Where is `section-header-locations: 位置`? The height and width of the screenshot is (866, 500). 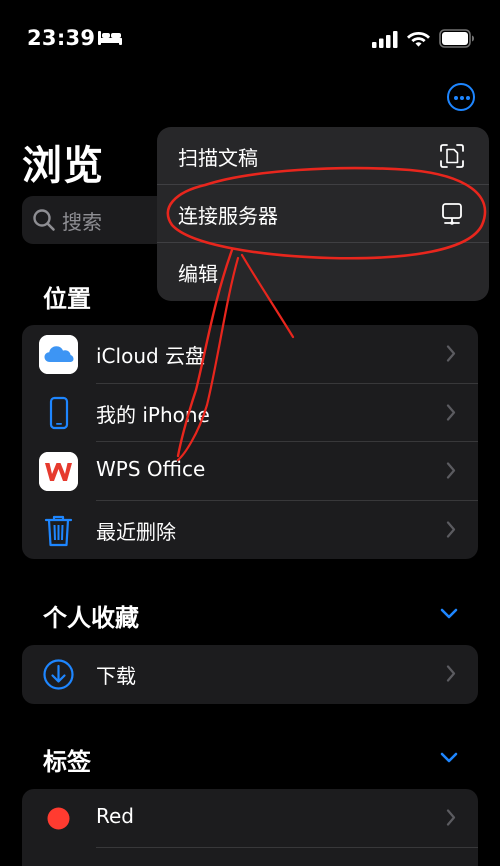 section-header-locations: 位置 is located at coordinates (67, 299).